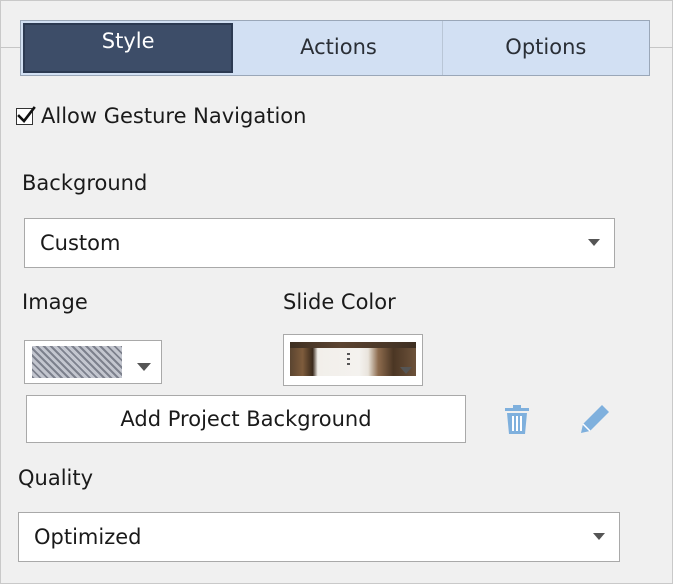  What do you see at coordinates (348, 360) in the screenshot?
I see `slide-color-swatch-dots` at bounding box center [348, 360].